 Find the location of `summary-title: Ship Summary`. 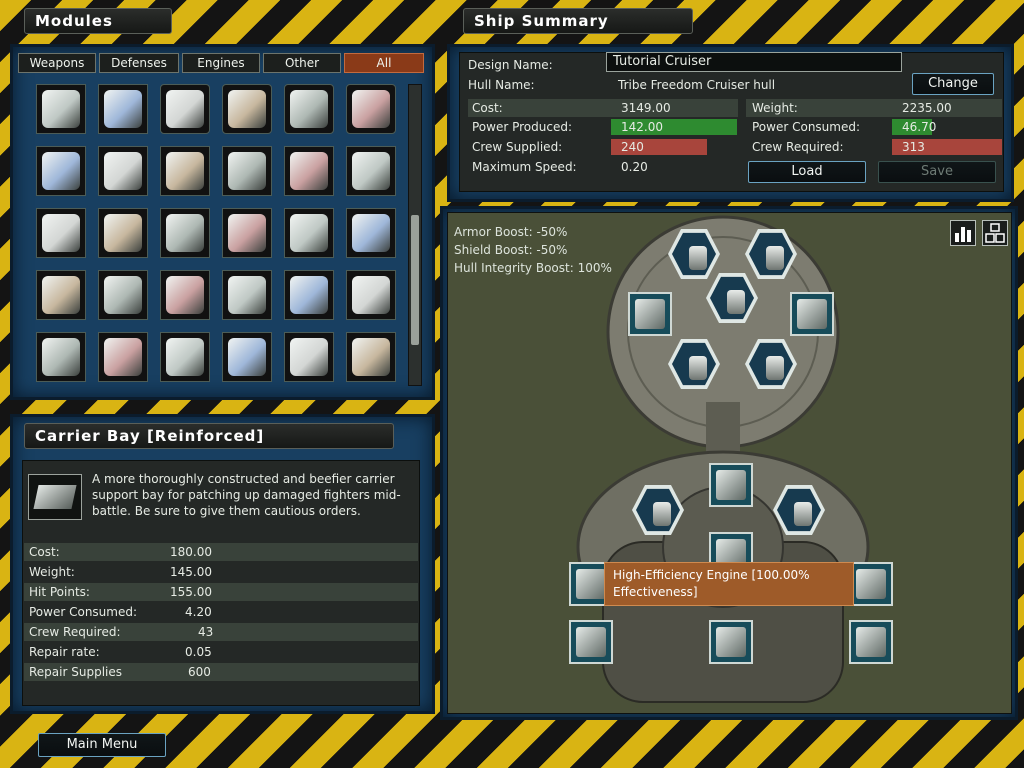

summary-title: Ship Summary is located at coordinates (578, 21).